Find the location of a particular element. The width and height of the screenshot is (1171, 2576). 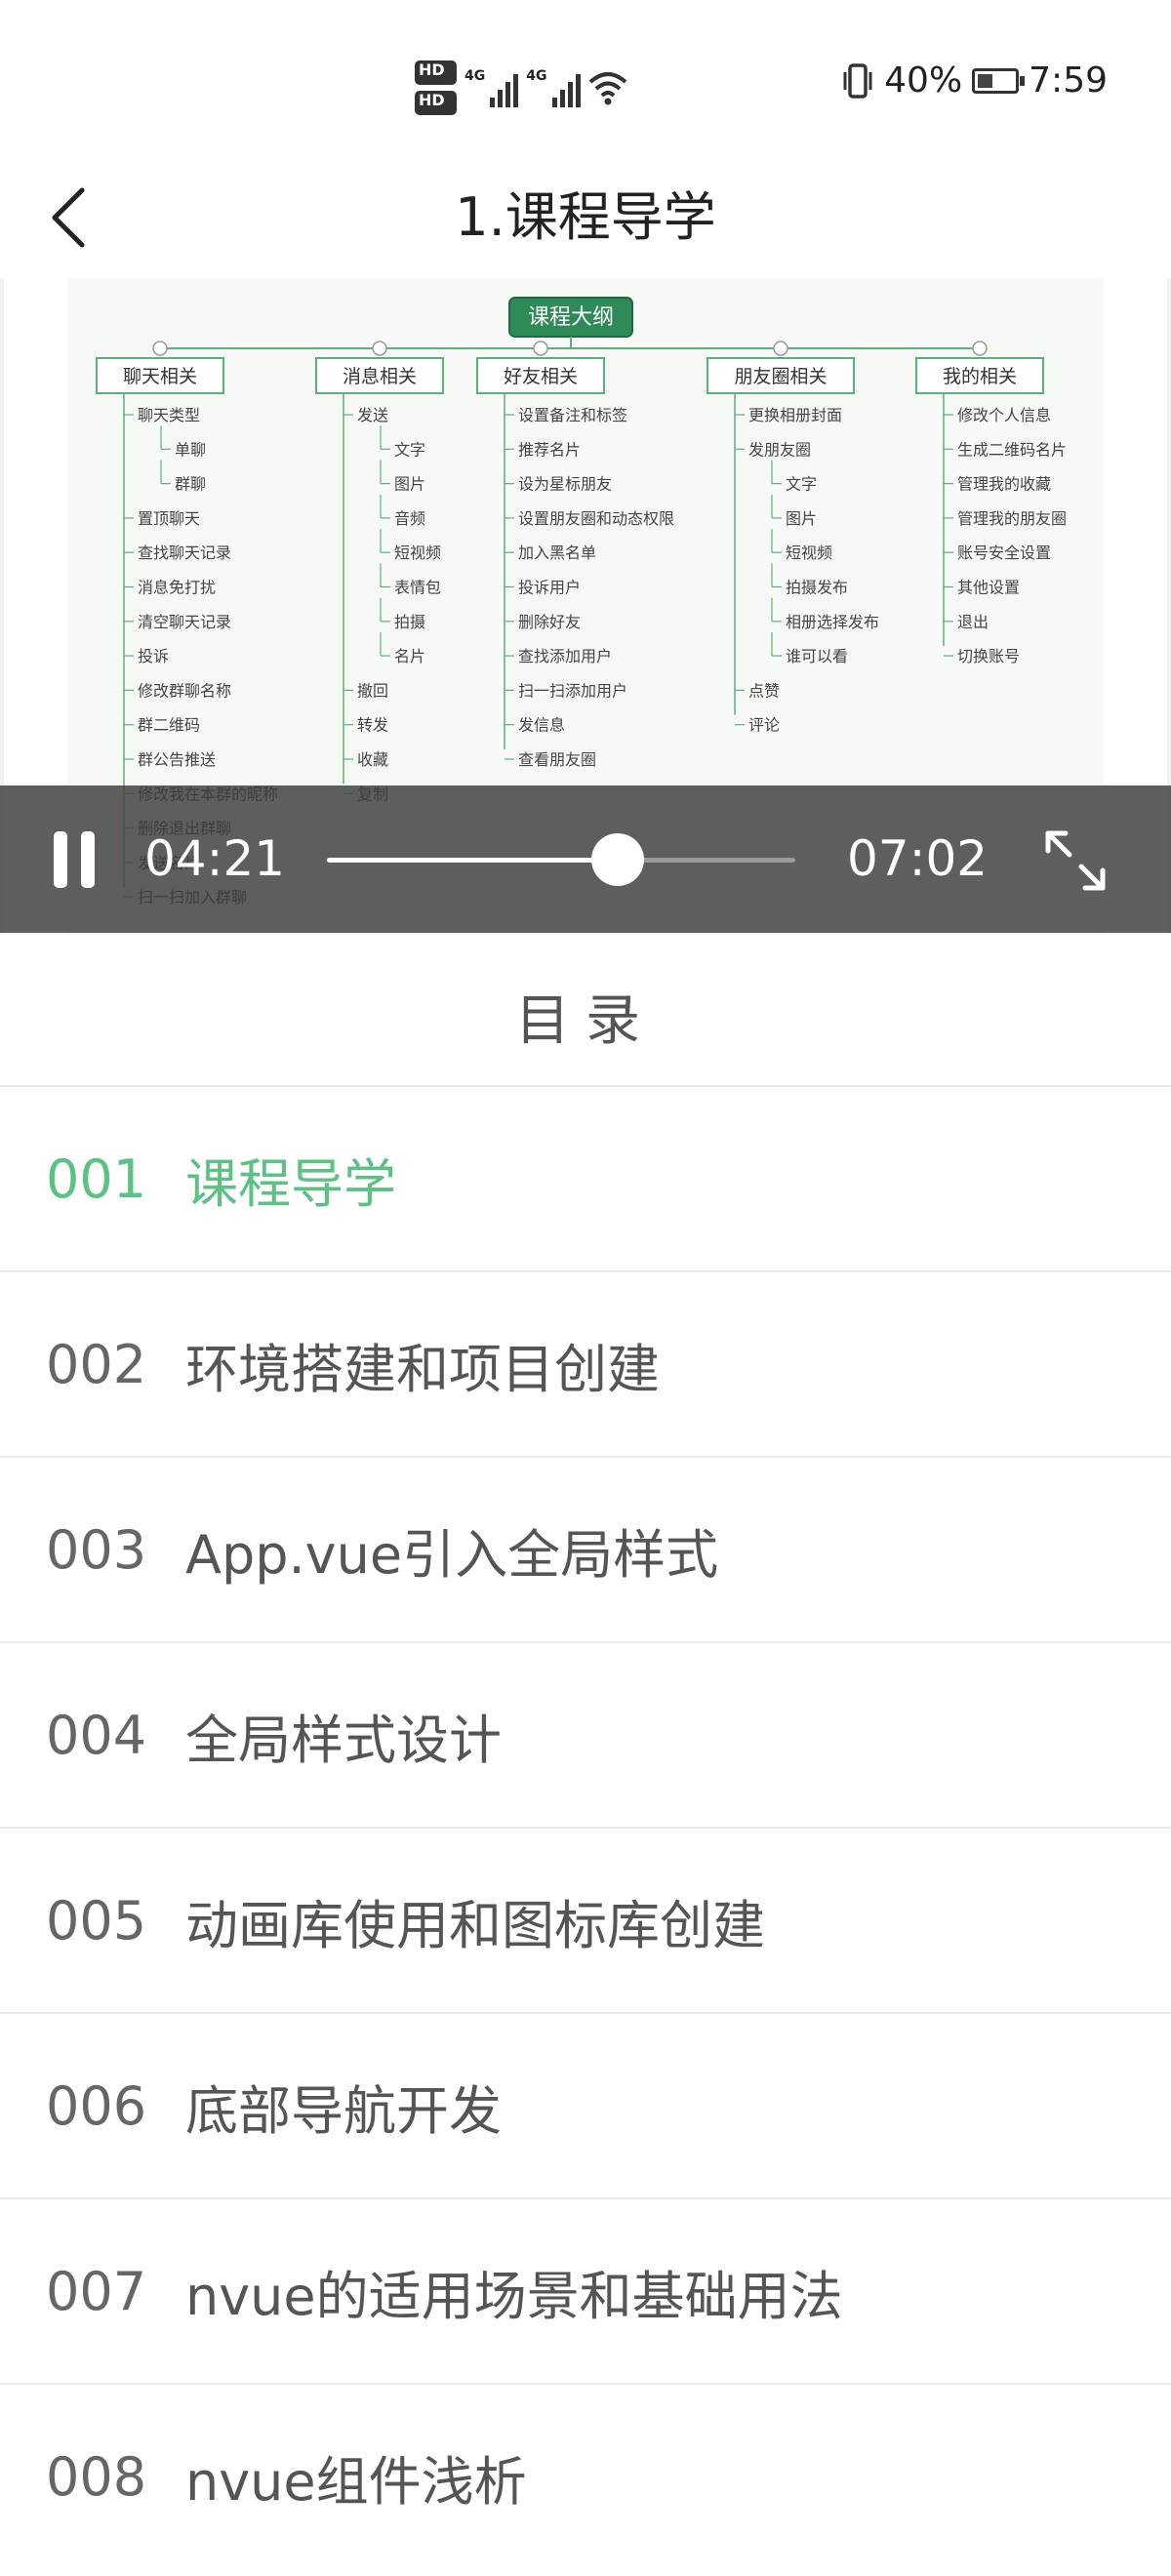

mindmap-leaf-label: 加入黑名单 is located at coordinates (557, 552).